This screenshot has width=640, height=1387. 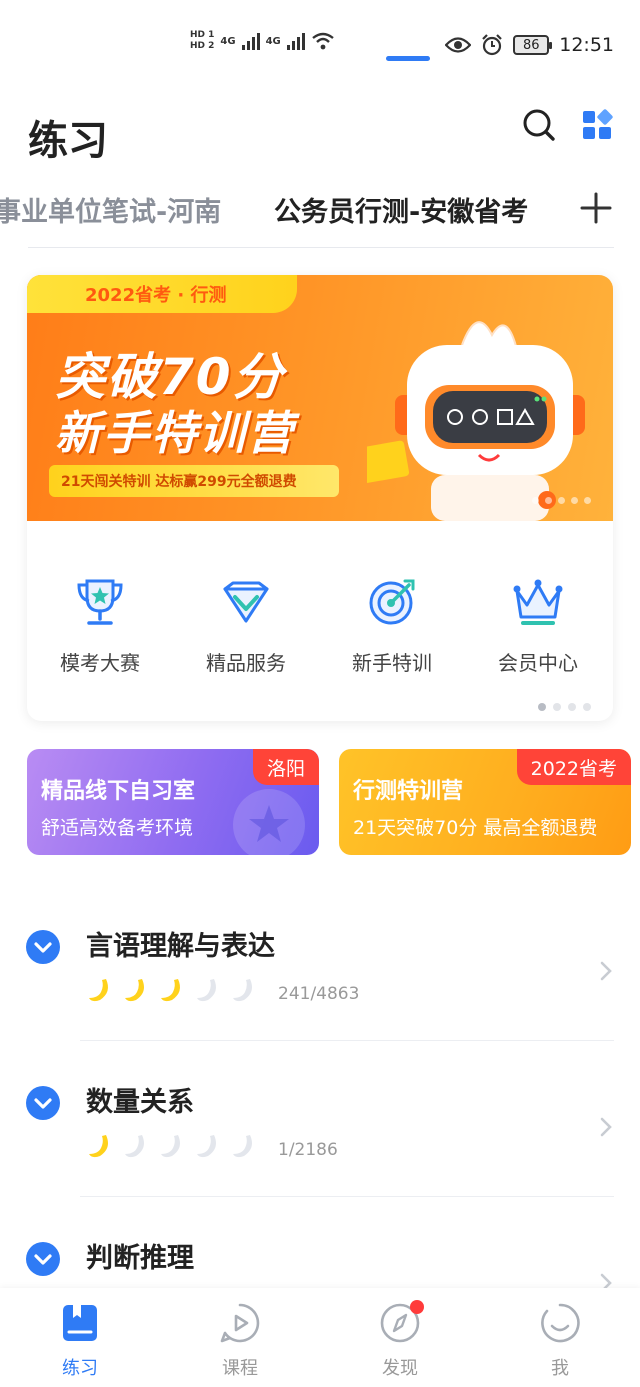 I want to click on nav-practice: 练习, so click(x=80, y=1341).